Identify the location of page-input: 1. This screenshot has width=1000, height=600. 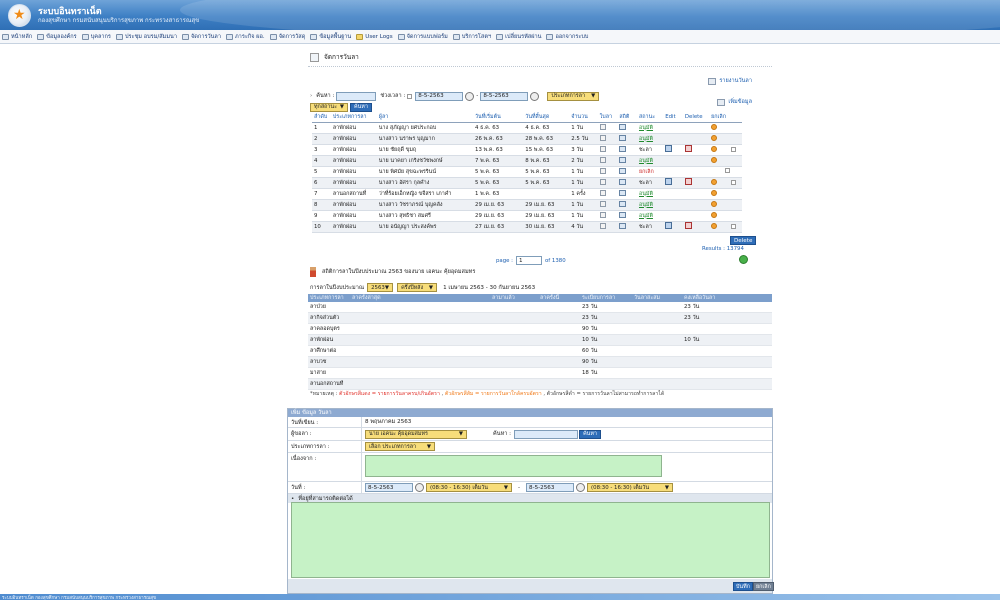
(529, 260).